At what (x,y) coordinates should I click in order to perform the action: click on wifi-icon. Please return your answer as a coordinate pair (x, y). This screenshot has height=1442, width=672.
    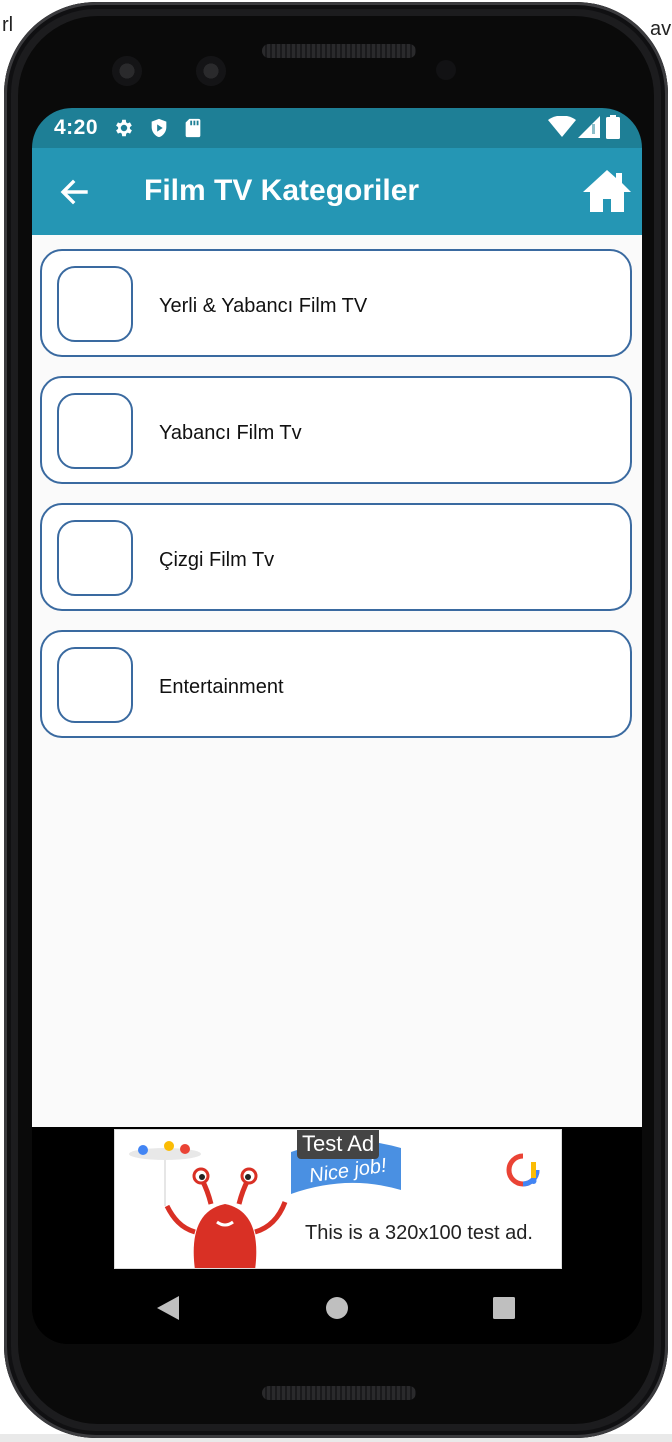
    Looking at the image, I should click on (562, 126).